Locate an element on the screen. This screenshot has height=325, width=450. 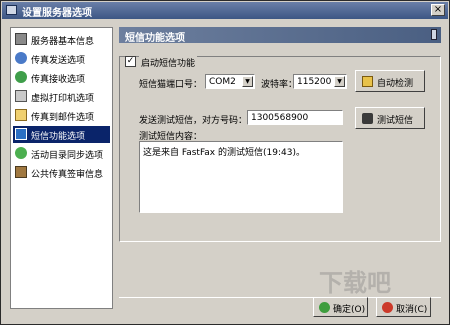
sync-icon is located at coordinates (21, 153).